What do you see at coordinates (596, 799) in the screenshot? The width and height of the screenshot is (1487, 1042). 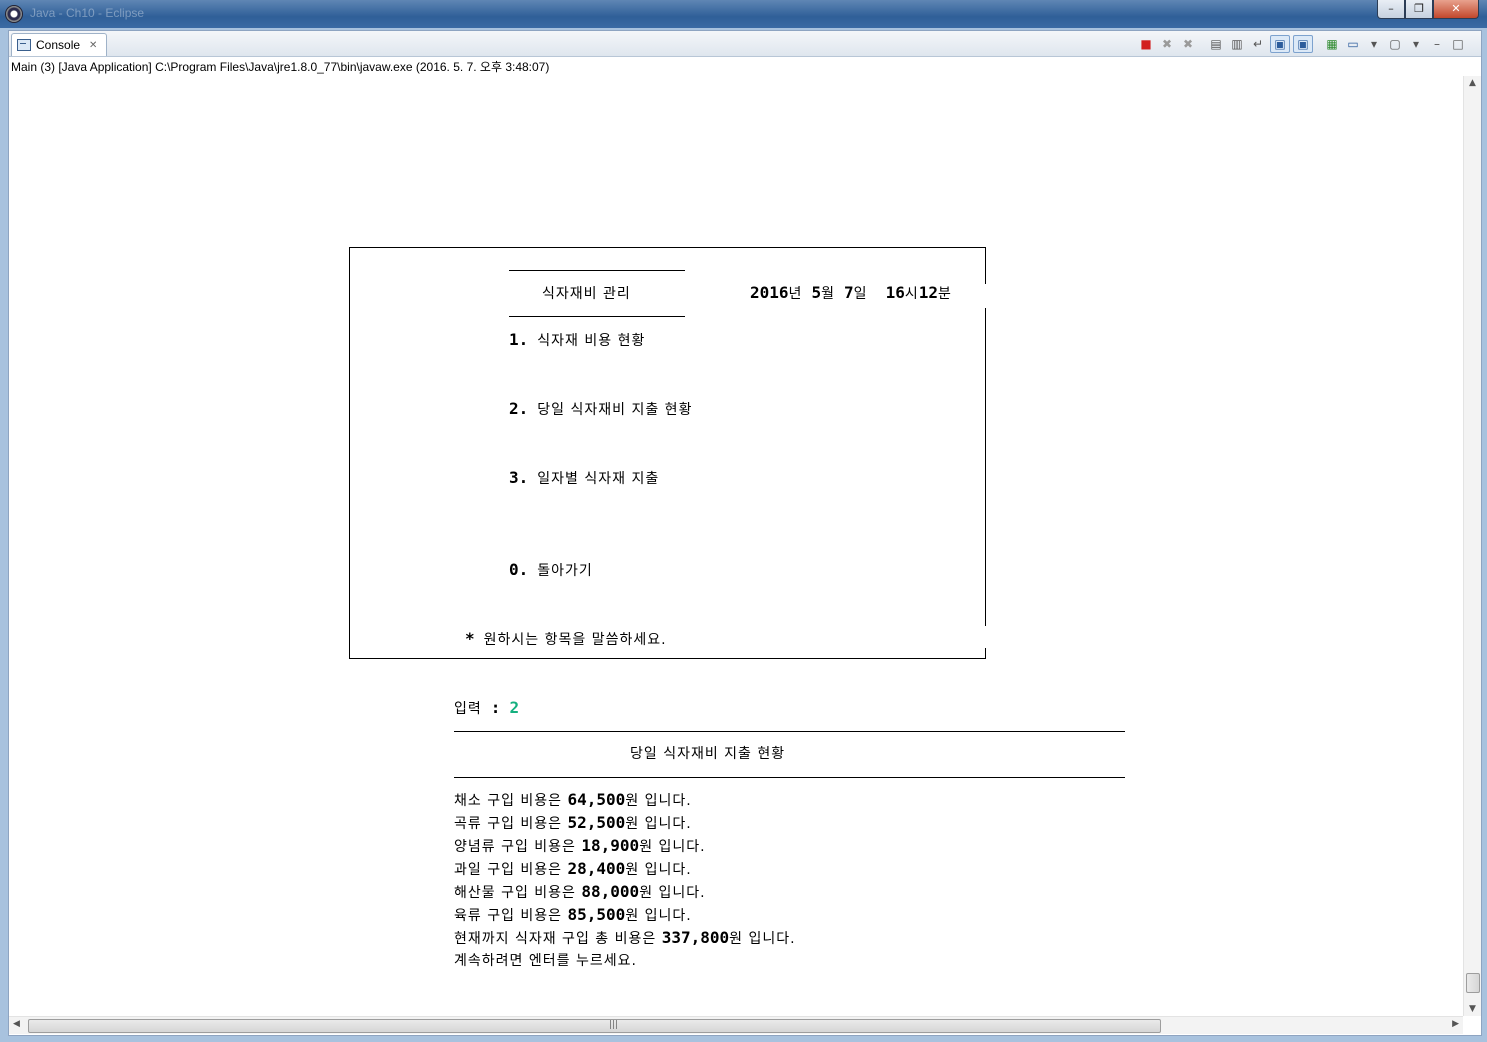 I see `line-amount: 64,500` at bounding box center [596, 799].